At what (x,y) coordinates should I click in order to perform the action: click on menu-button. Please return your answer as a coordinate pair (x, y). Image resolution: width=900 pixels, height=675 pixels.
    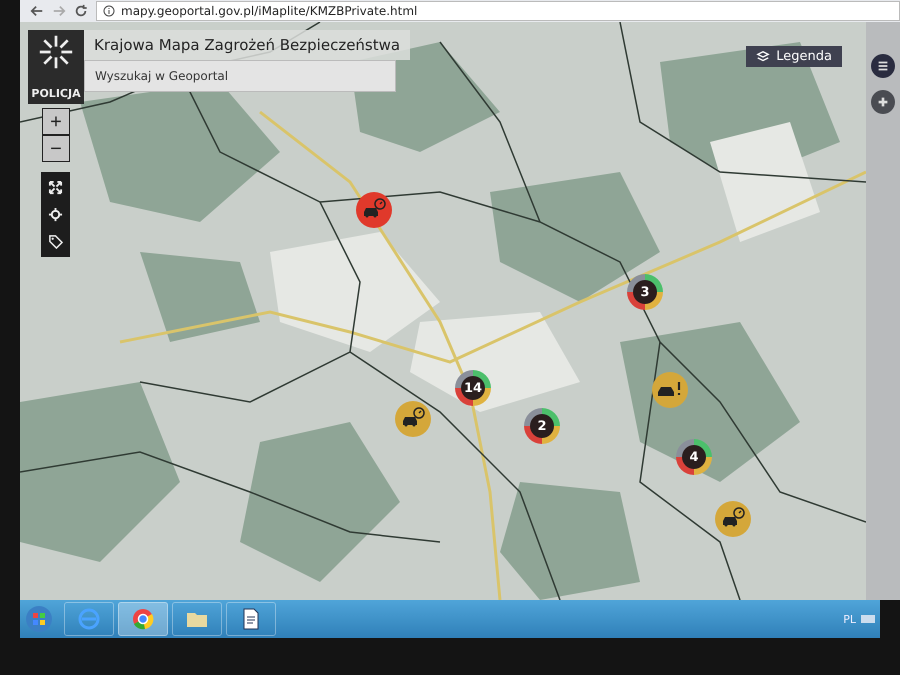
    Looking at the image, I should click on (883, 66).